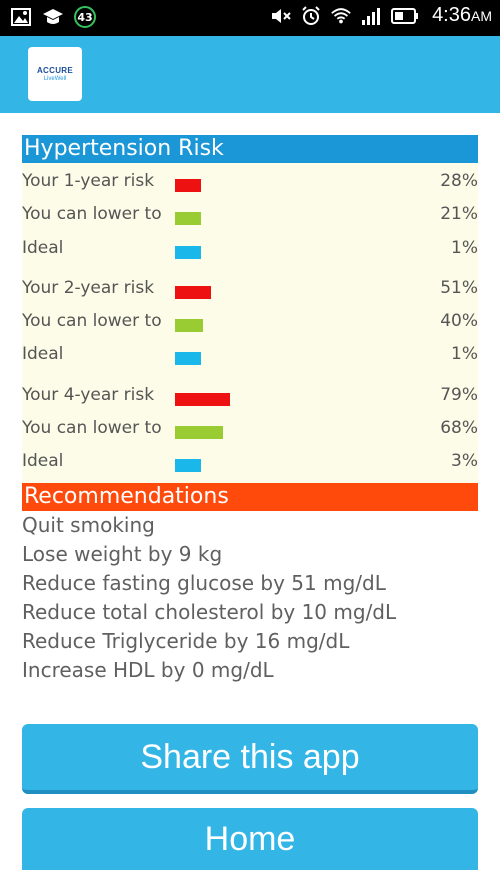  I want to click on status-right-icons: 4:36AM, so click(381, 15).